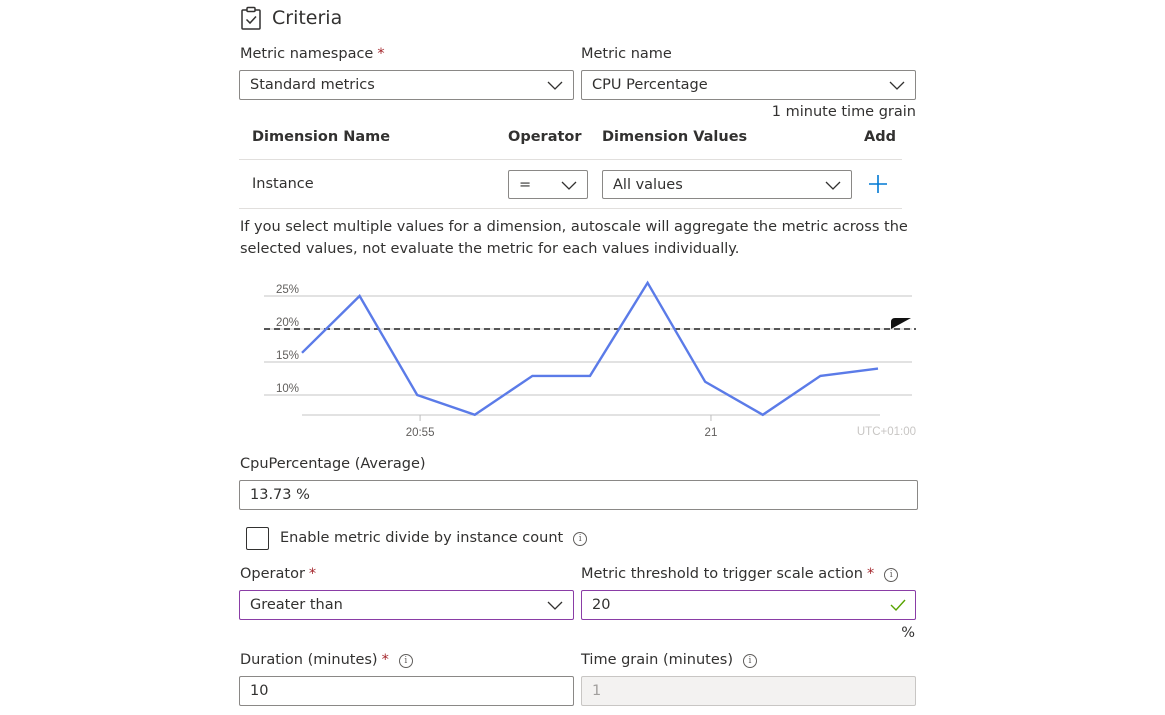 Image resolution: width=1165 pixels, height=715 pixels. Describe the element at coordinates (309, 660) in the screenshot. I see `duration-label-text: Duration (minutes)` at that location.